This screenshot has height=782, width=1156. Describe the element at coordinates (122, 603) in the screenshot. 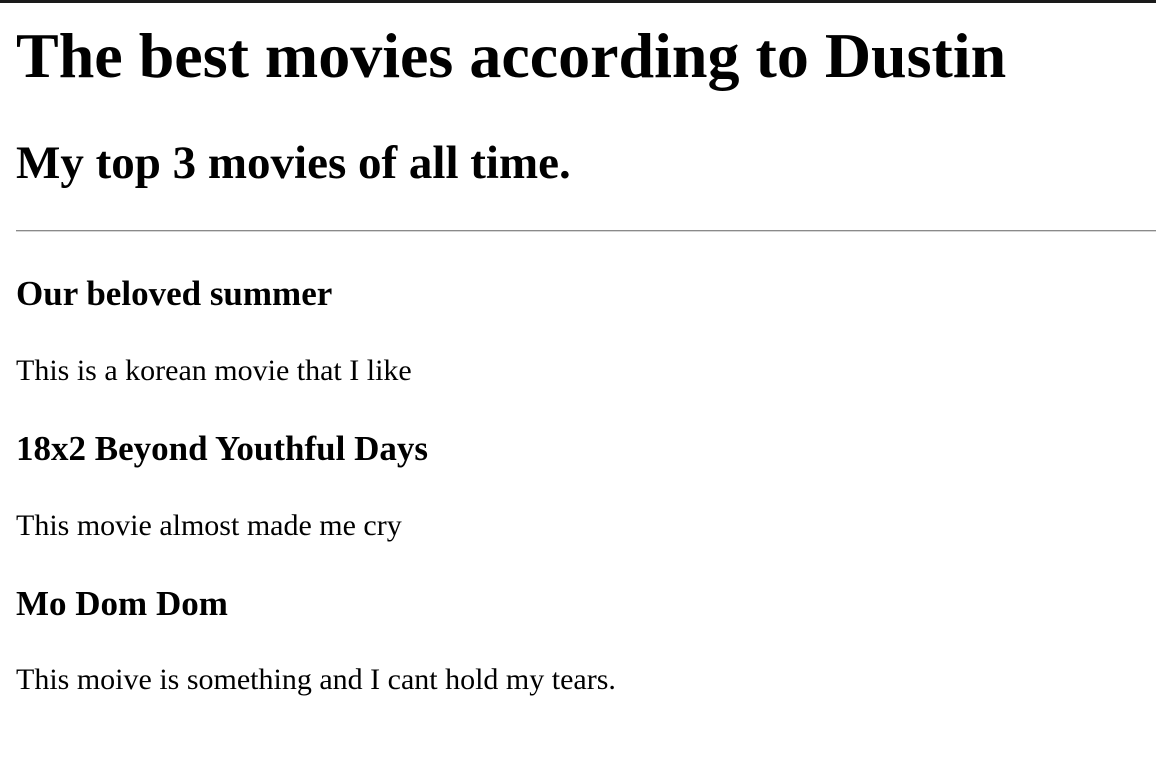

I see `movie-title-3: Mo Dom Dom` at that location.